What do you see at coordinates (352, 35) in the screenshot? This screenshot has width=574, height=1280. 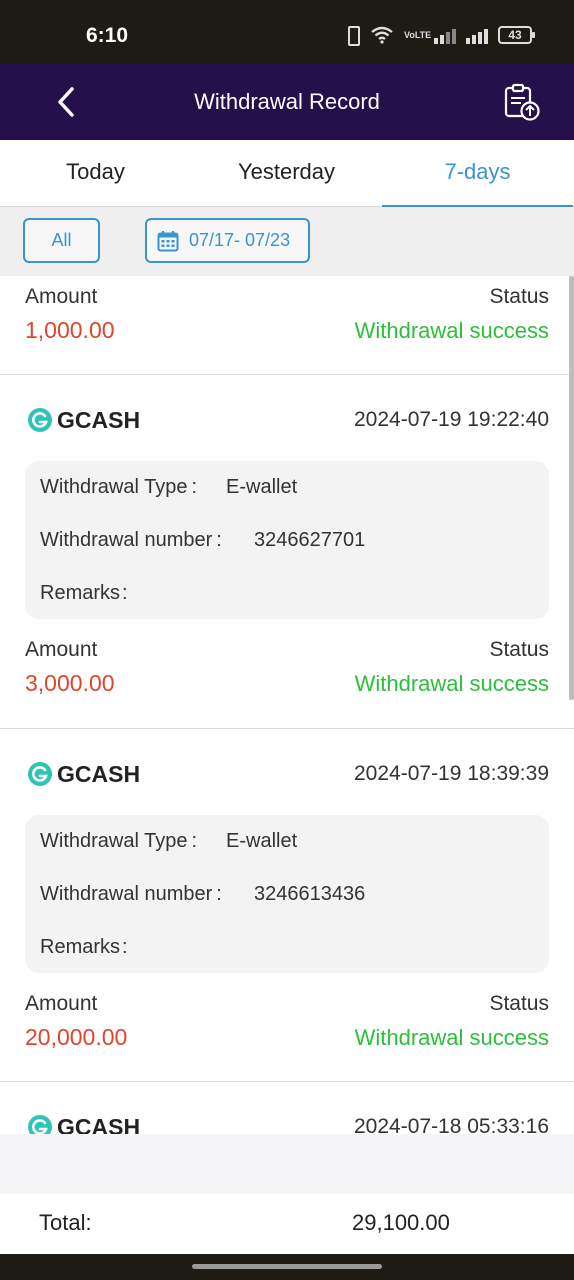 I see `vibrate-icon` at bounding box center [352, 35].